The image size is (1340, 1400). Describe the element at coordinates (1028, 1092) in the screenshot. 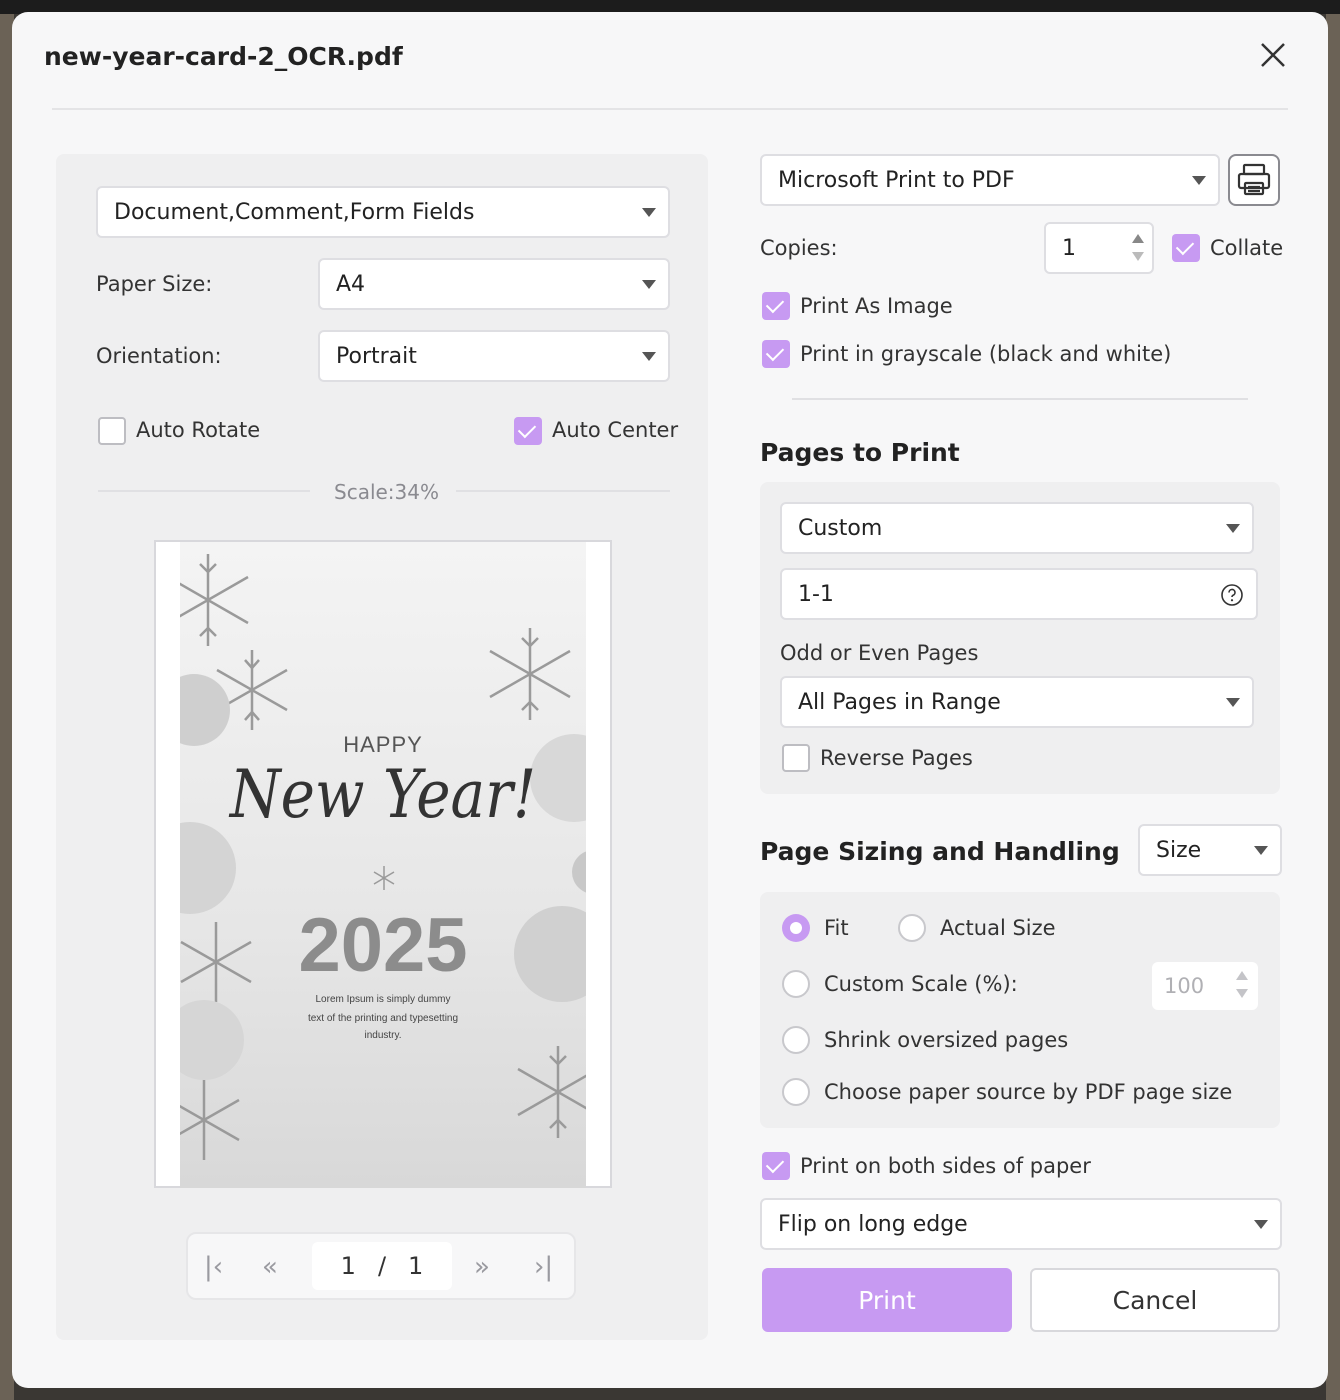

I see `paper-source-label: Choose paper source by PDF page size` at that location.